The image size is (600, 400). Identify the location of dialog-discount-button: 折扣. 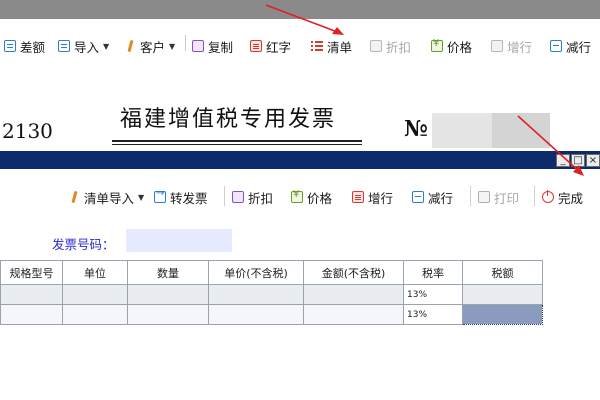
(252, 197).